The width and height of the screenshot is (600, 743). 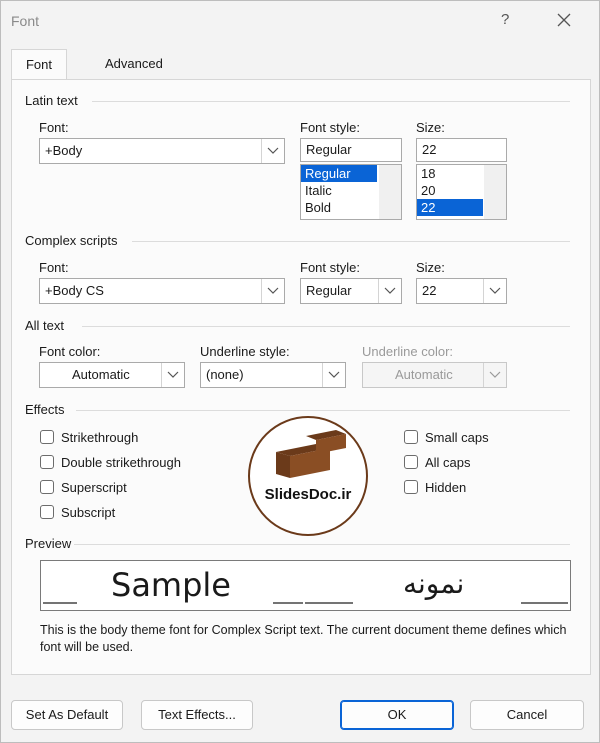 I want to click on subscript-checkbox, so click(x=47, y=512).